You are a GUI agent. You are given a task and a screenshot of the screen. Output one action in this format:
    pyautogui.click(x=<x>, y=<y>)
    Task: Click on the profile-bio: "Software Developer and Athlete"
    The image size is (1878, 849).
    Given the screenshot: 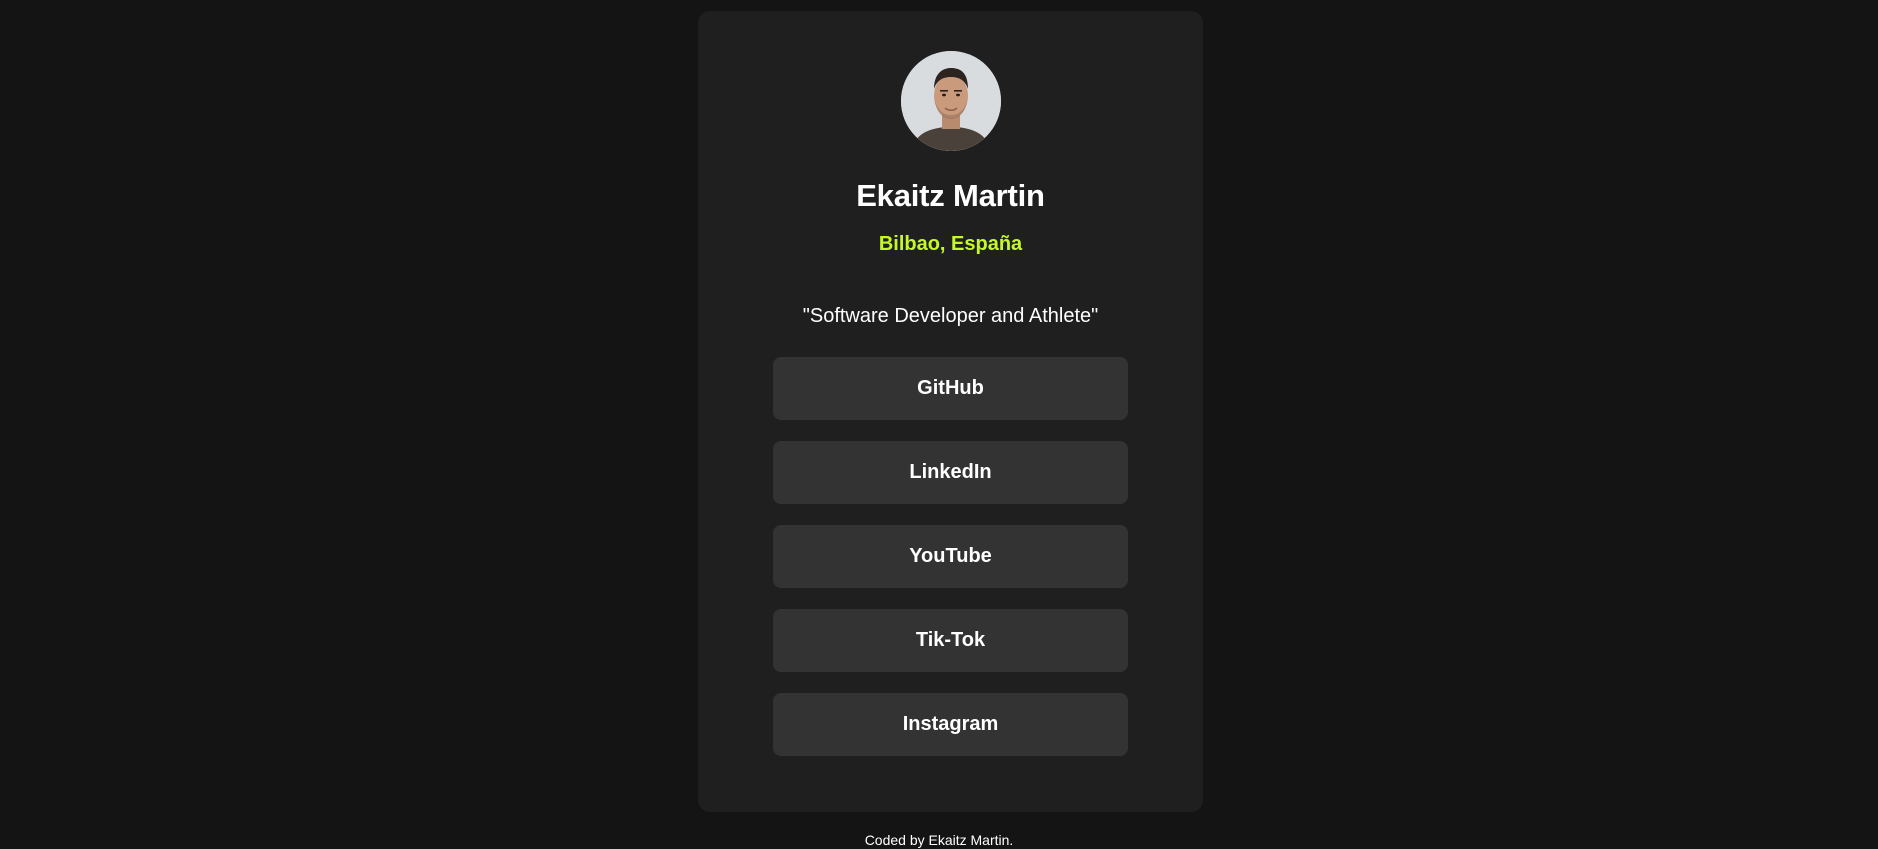 What is the action you would take?
    pyautogui.click(x=950, y=316)
    